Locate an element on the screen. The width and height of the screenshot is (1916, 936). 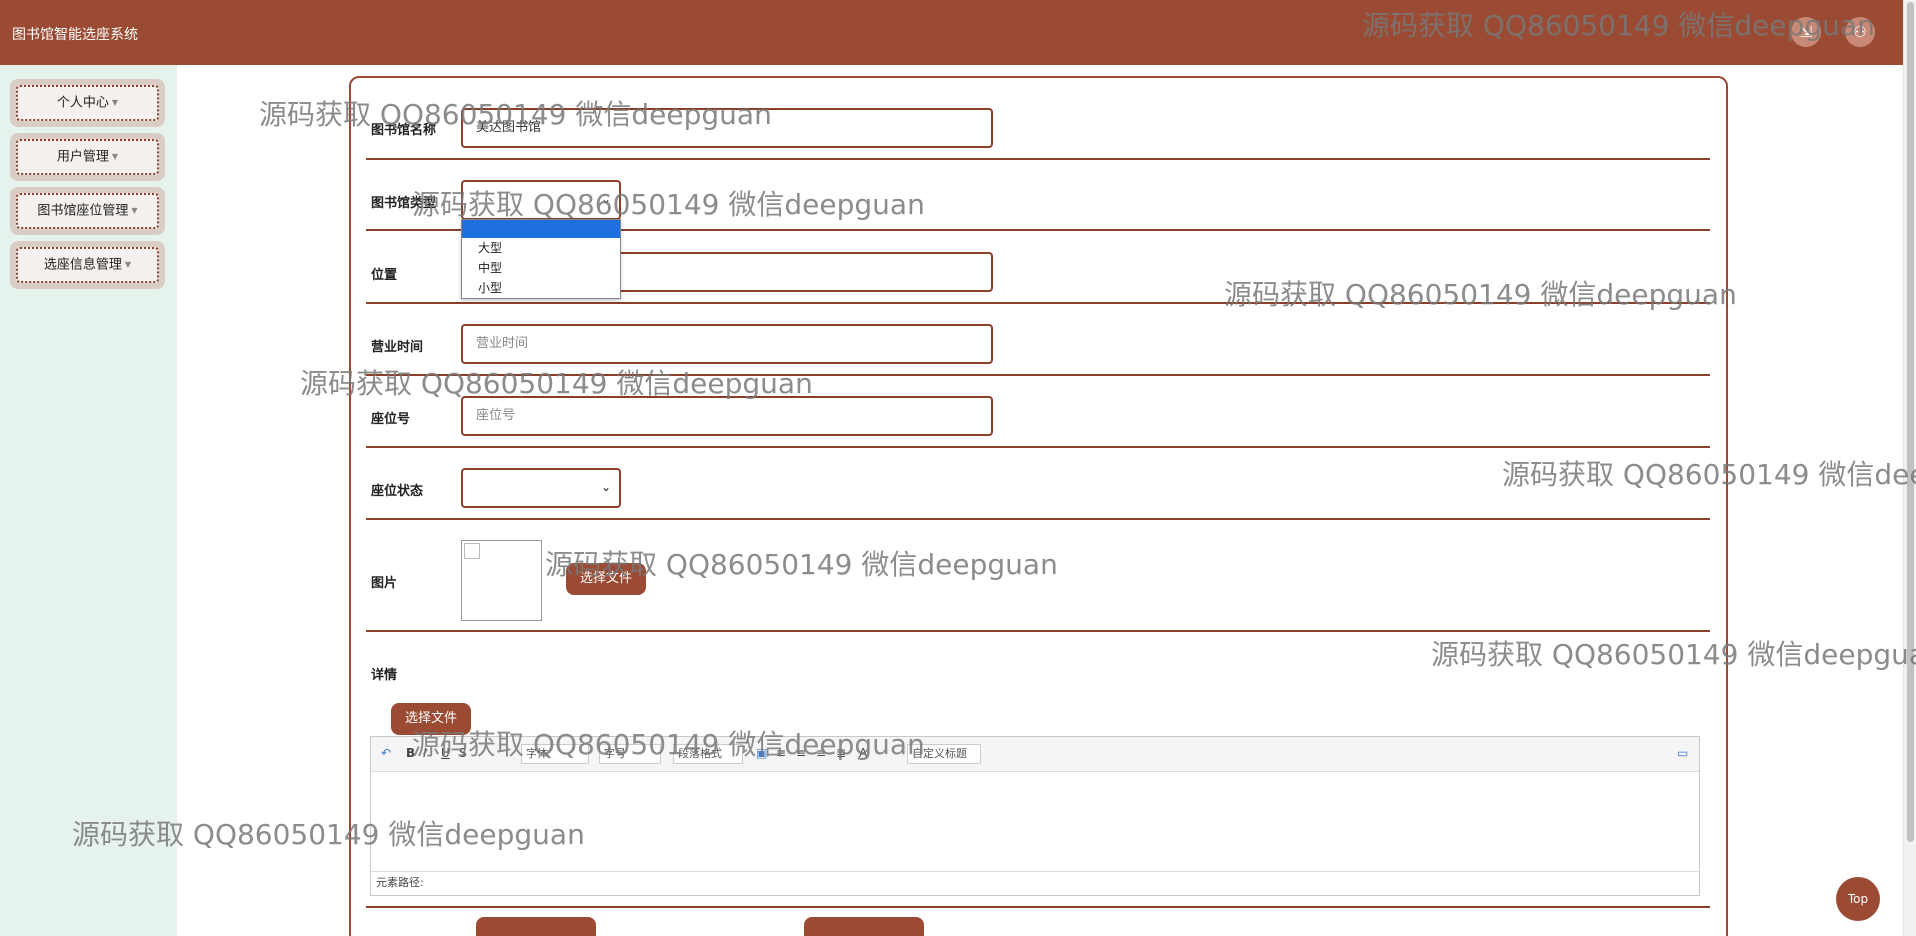
chevron-down-icon: ⌄ is located at coordinates (605, 487).